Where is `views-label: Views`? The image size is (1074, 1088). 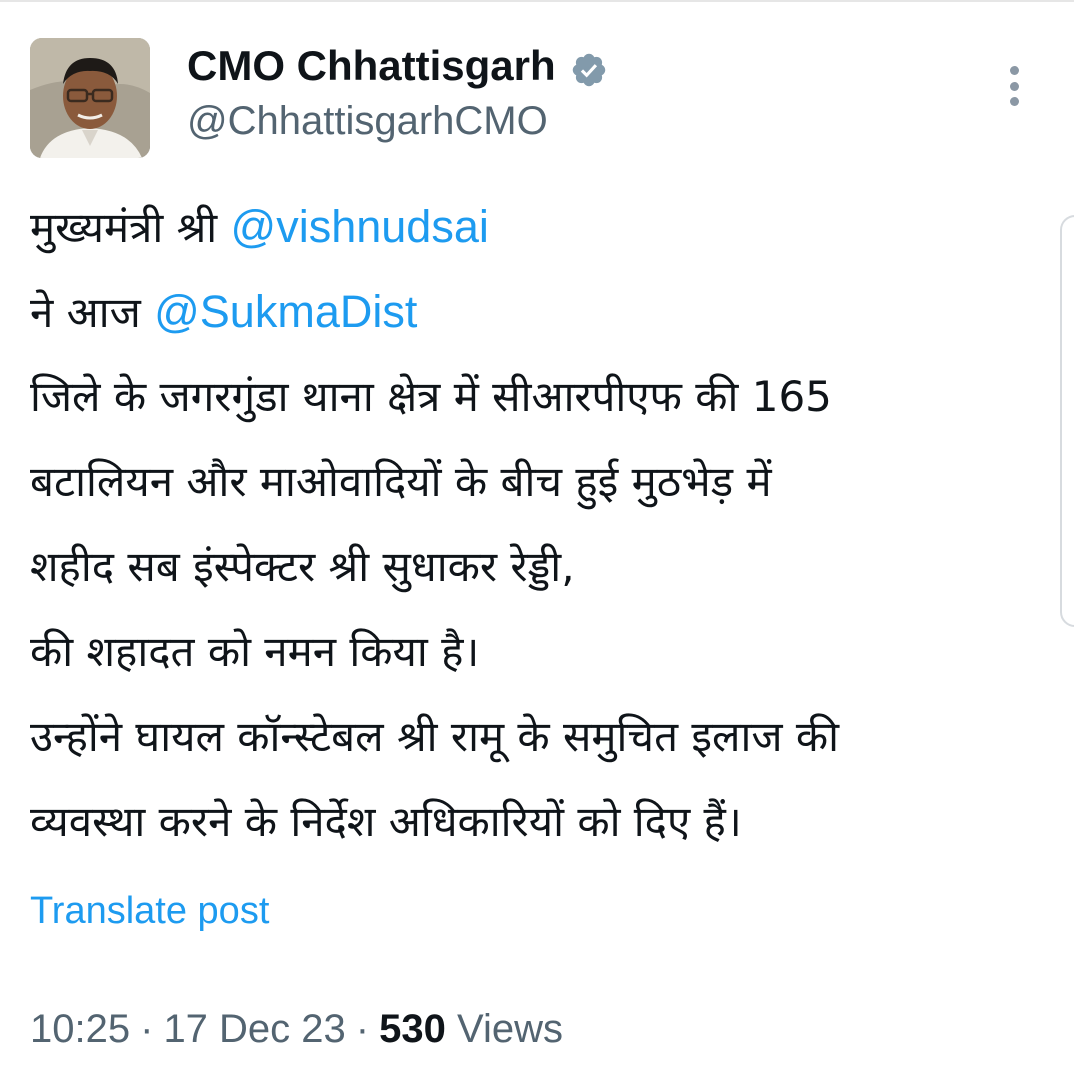 views-label: Views is located at coordinates (509, 1029).